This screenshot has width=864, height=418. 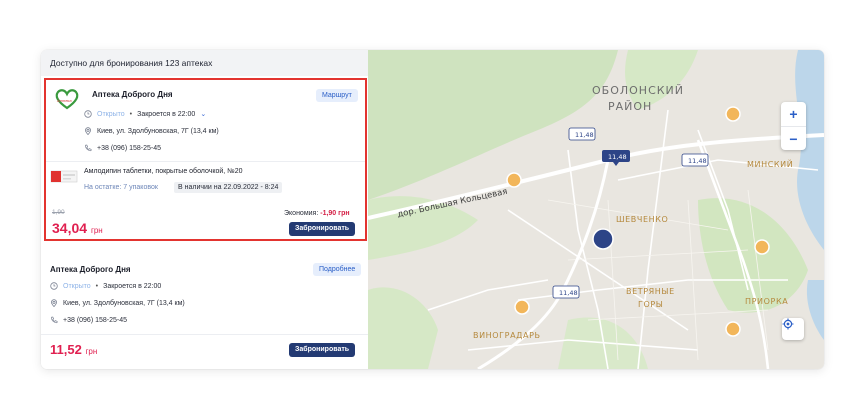 I want to click on district-label: ОБОЛОНСКИЙ, so click(x=638, y=90).